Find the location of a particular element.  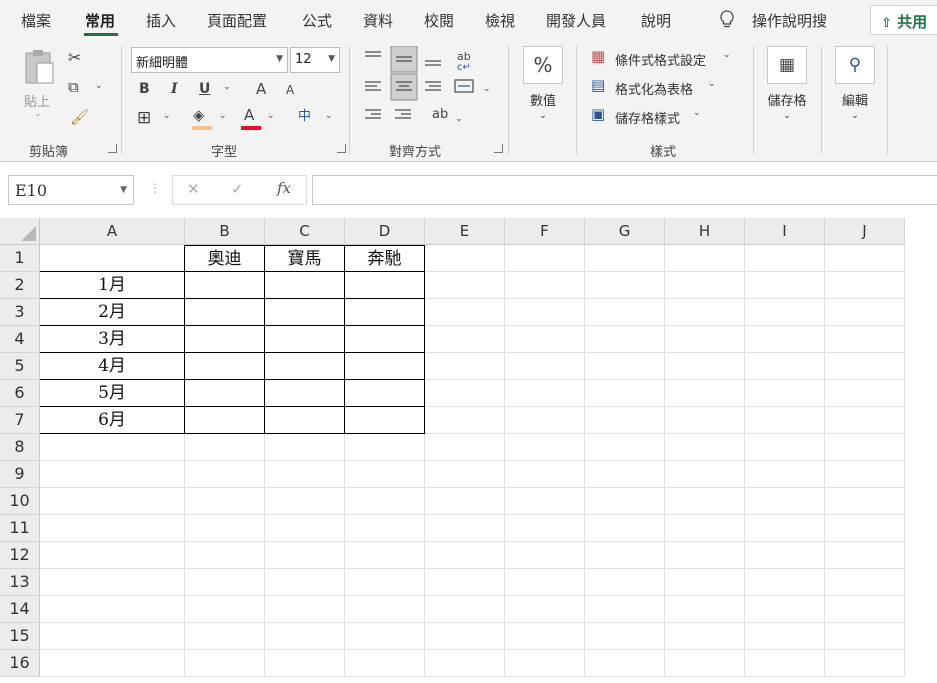

cell-F15 is located at coordinates (545, 636).